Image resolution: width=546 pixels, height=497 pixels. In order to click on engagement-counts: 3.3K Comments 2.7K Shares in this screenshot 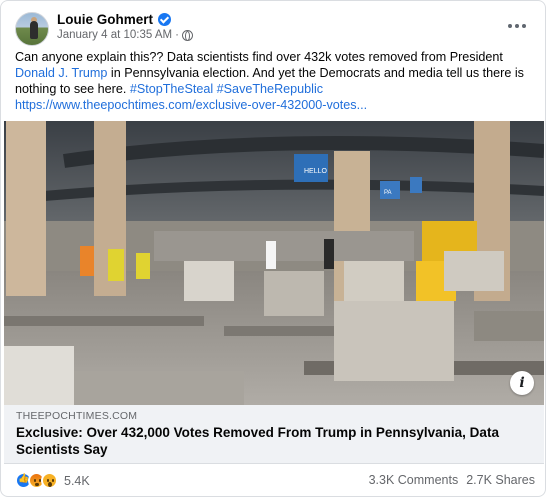, I will do `click(452, 480)`.